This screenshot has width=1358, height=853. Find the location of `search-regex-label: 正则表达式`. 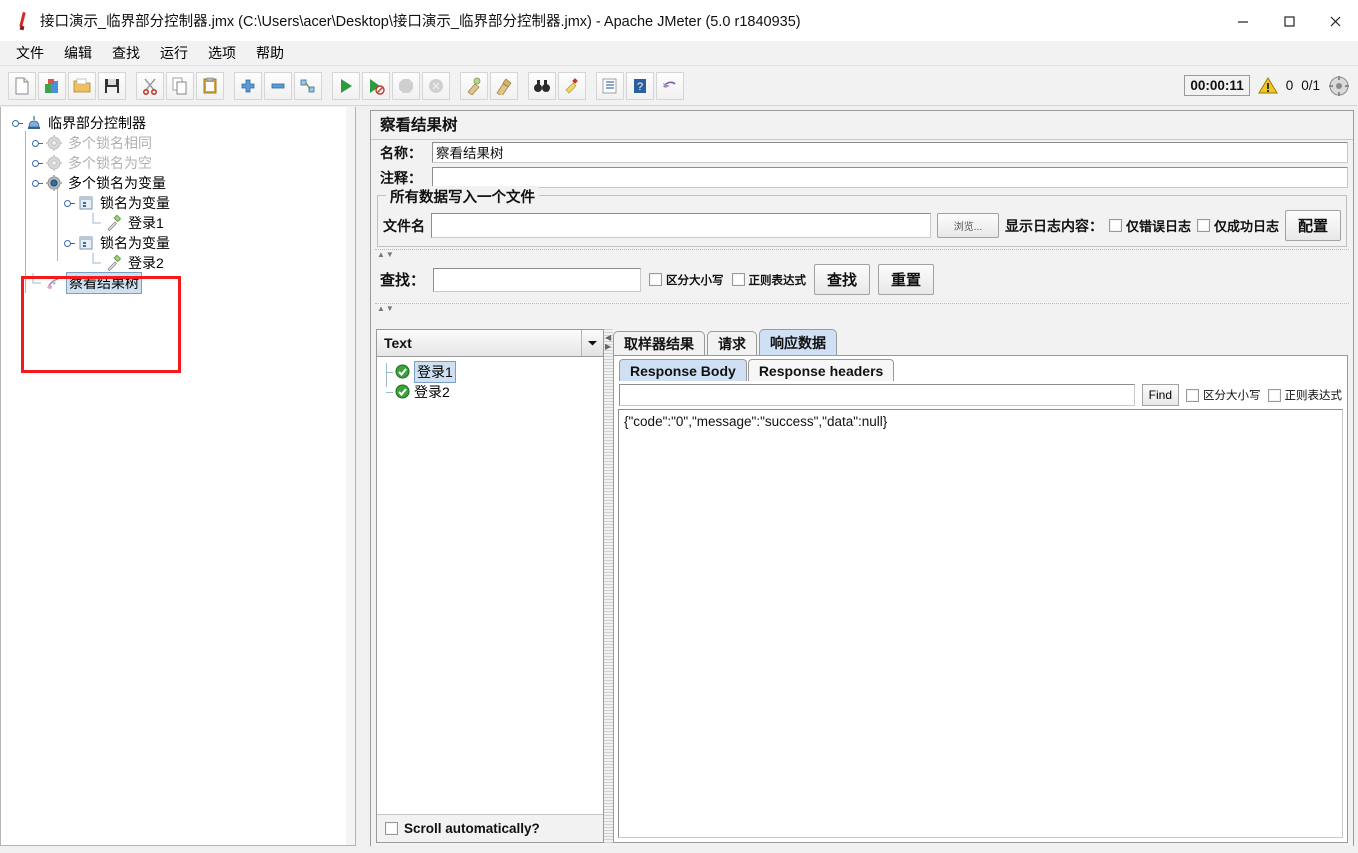

search-regex-label: 正则表达式 is located at coordinates (777, 280).